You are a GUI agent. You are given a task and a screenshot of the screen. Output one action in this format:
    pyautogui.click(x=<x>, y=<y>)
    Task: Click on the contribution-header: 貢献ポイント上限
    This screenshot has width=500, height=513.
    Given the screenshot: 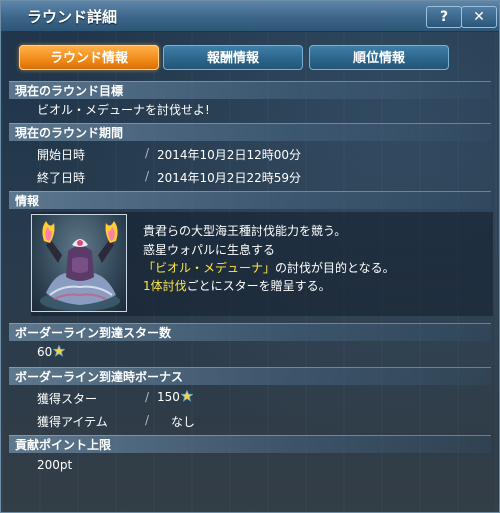 What is the action you would take?
    pyautogui.click(x=250, y=444)
    